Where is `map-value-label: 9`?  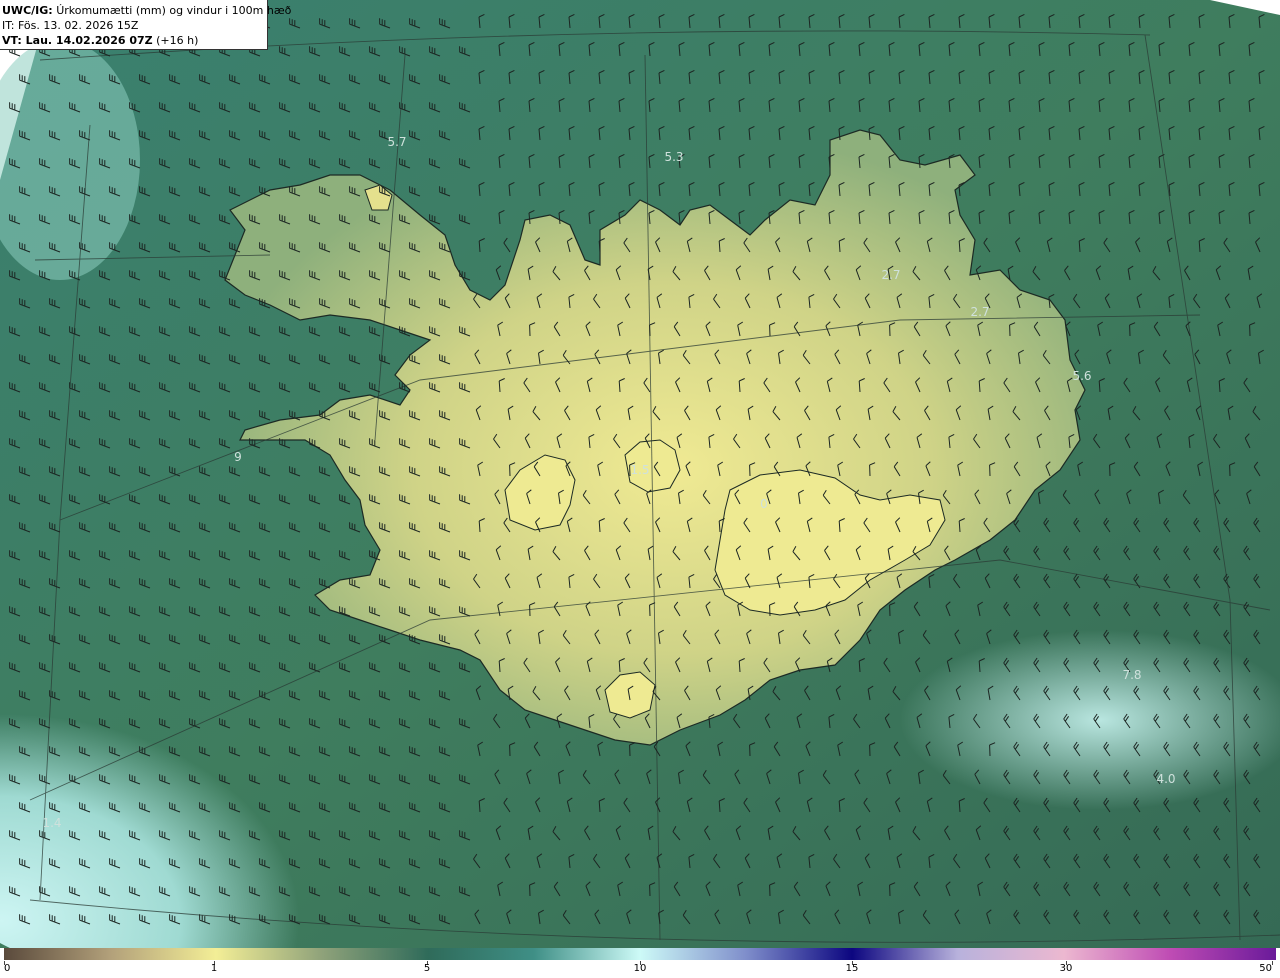 map-value-label: 9 is located at coordinates (238, 457).